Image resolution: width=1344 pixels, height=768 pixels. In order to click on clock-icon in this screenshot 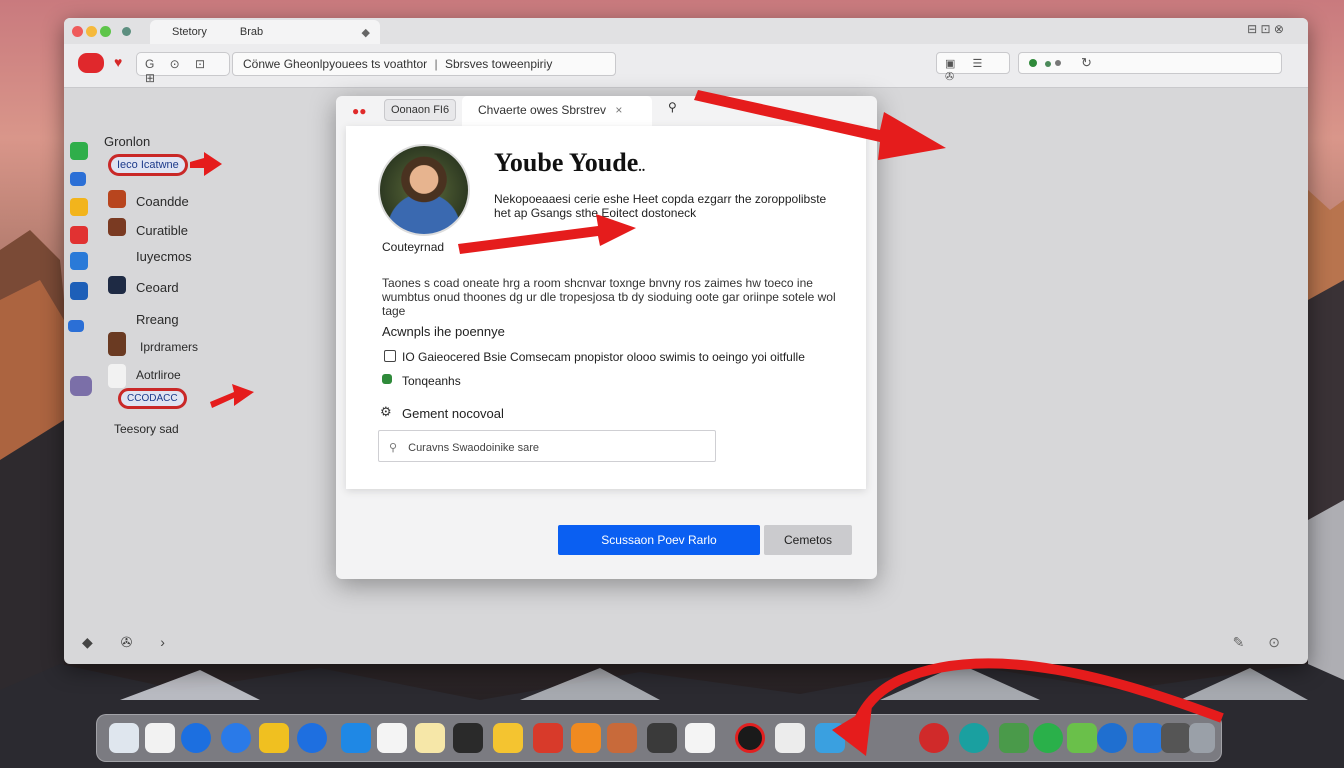, I will do `click(934, 738)`.